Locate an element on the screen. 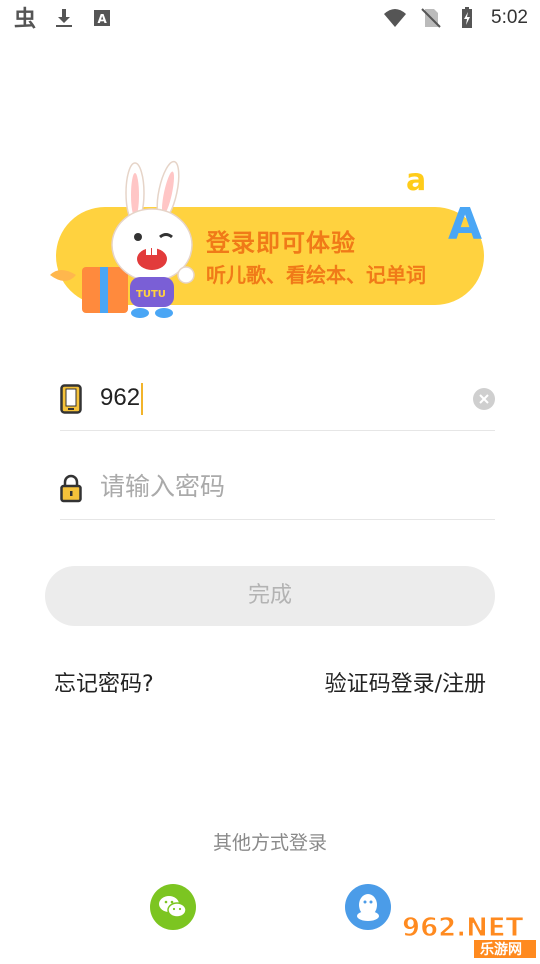 This screenshot has width=540, height=964. download-icon is located at coordinates (64, 18).